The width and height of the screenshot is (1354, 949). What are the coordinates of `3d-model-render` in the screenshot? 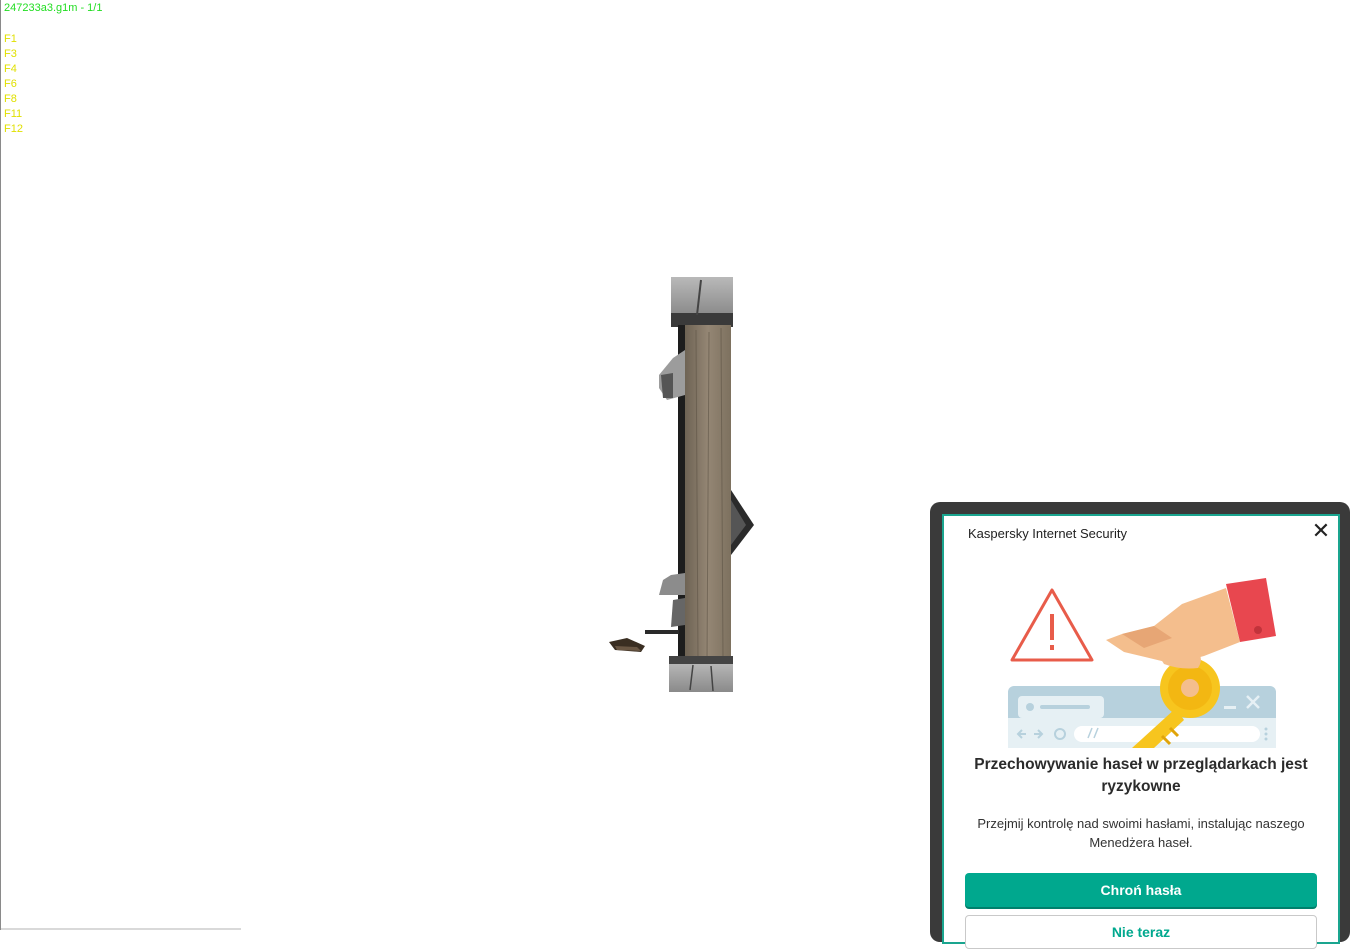 It's located at (681, 485).